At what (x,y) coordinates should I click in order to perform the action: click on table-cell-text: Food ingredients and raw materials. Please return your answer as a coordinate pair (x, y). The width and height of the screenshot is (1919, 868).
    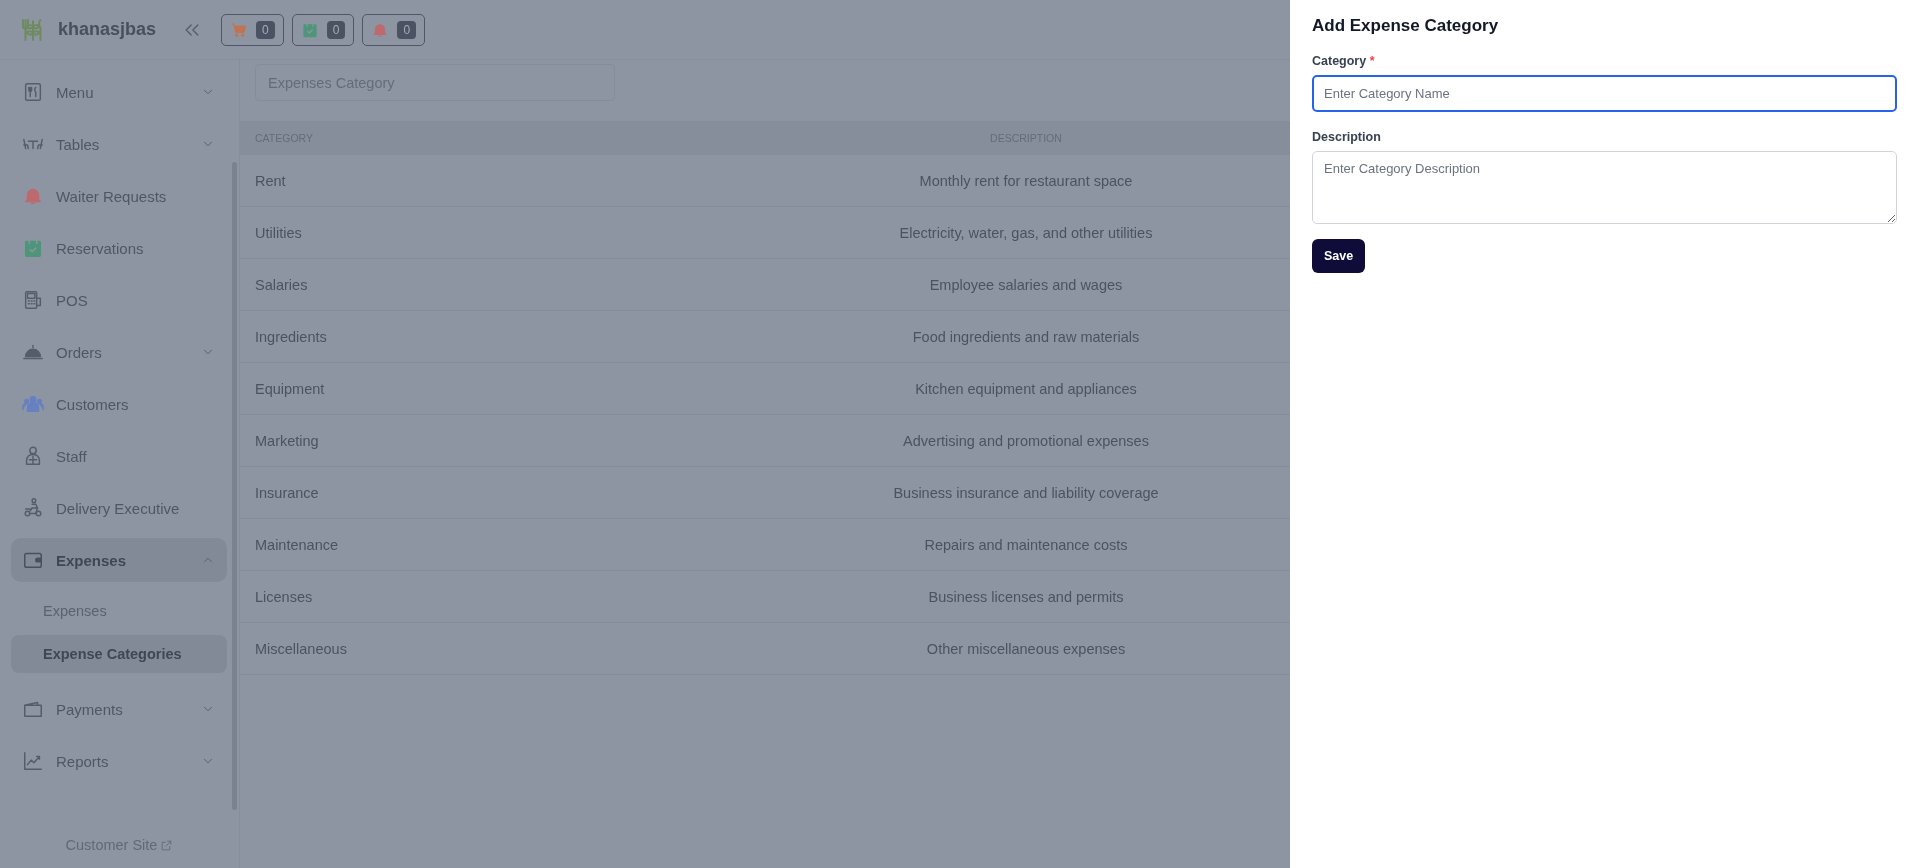
    Looking at the image, I should click on (1026, 336).